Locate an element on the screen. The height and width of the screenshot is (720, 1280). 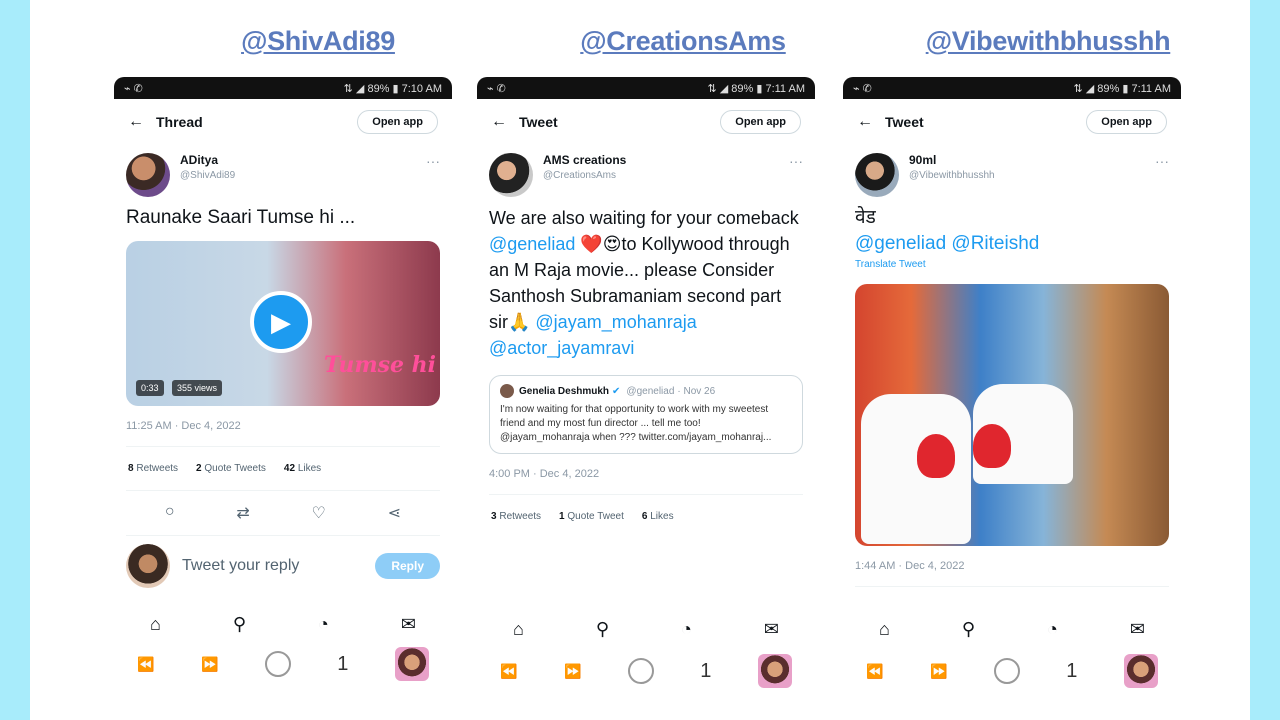
like-icon: ♡ is located at coordinates (319, 513).